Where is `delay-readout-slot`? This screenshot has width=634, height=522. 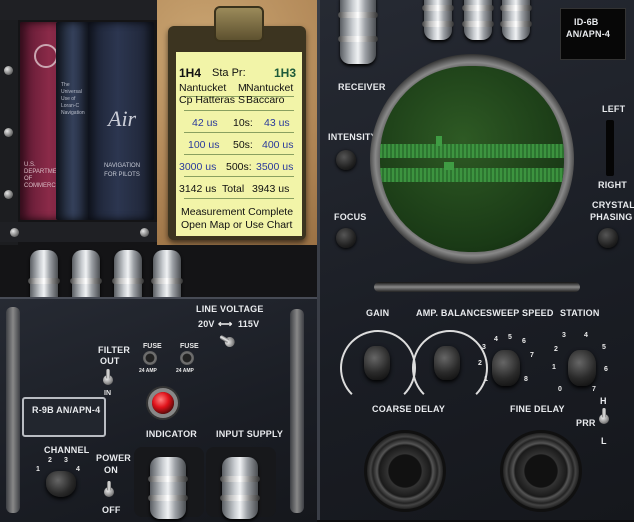 delay-readout-slot is located at coordinates (477, 287).